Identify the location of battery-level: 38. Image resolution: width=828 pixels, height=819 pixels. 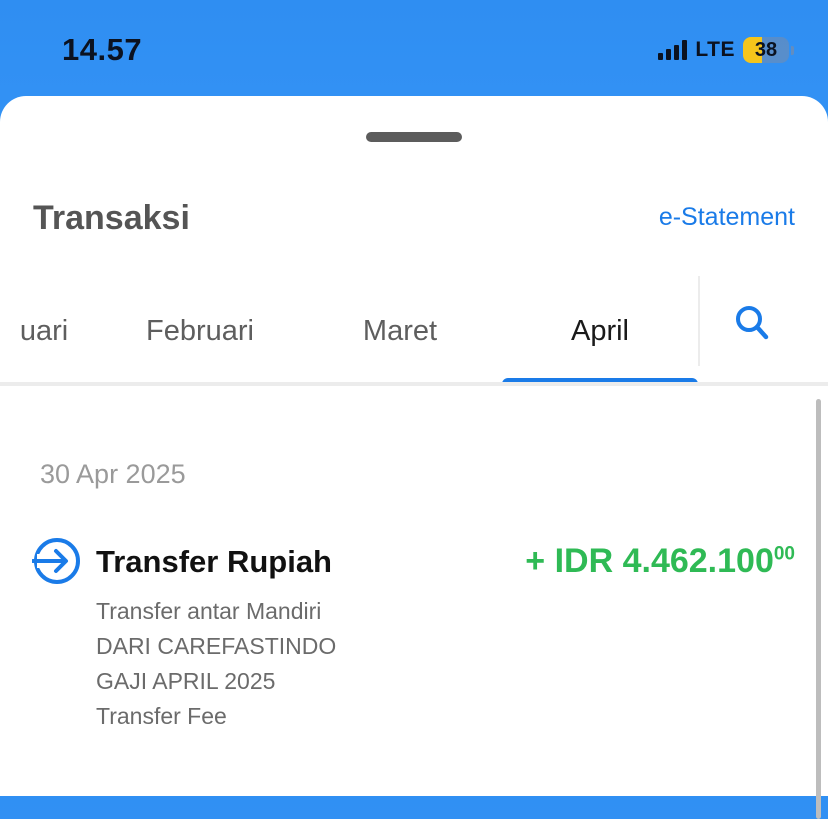
(766, 50).